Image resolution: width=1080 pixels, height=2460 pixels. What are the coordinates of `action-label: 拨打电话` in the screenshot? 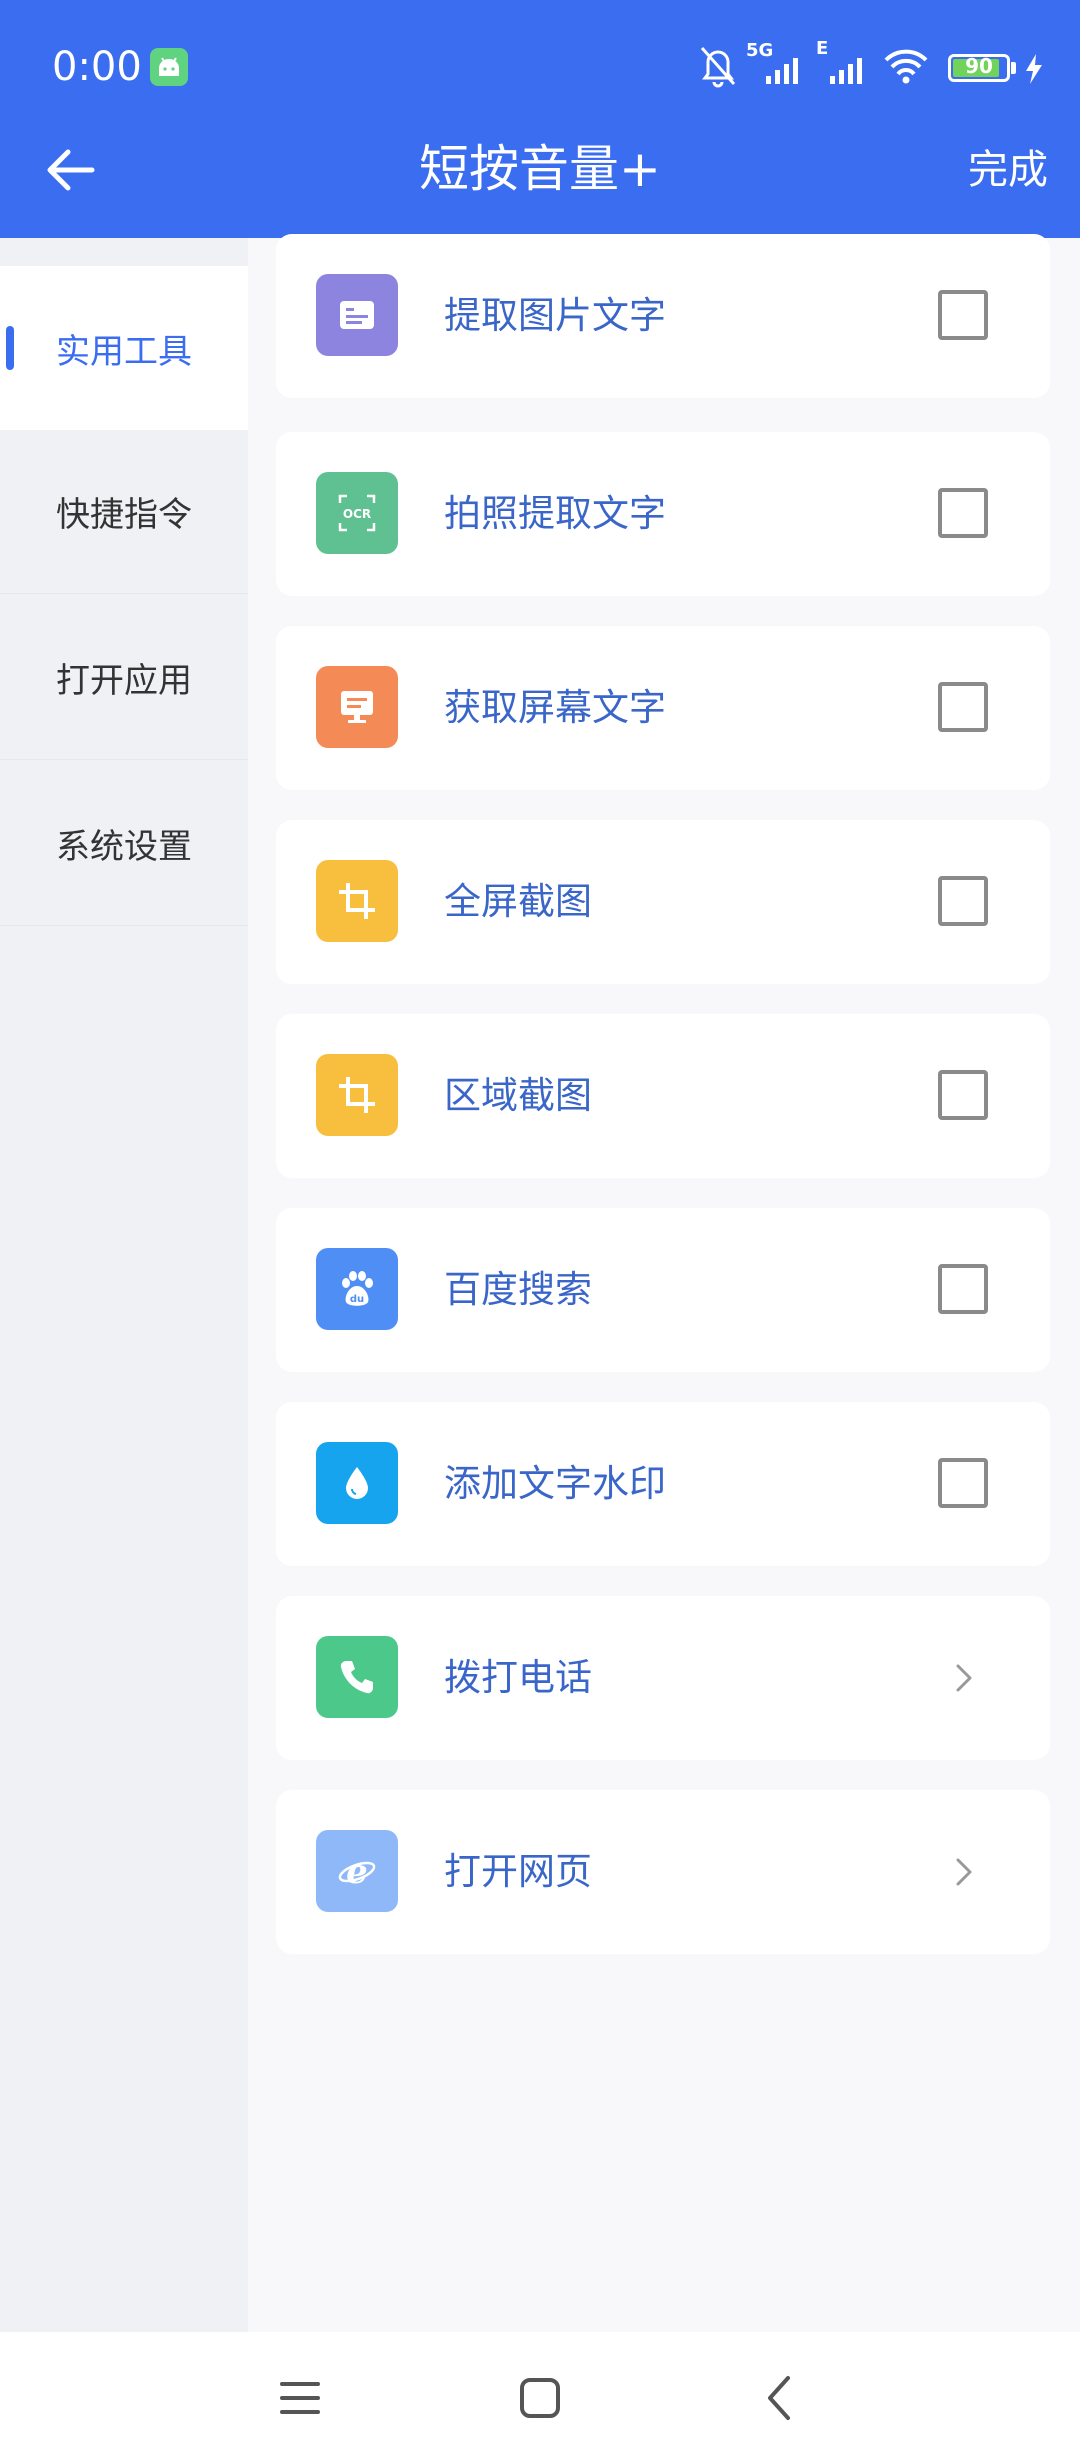 It's located at (518, 1677).